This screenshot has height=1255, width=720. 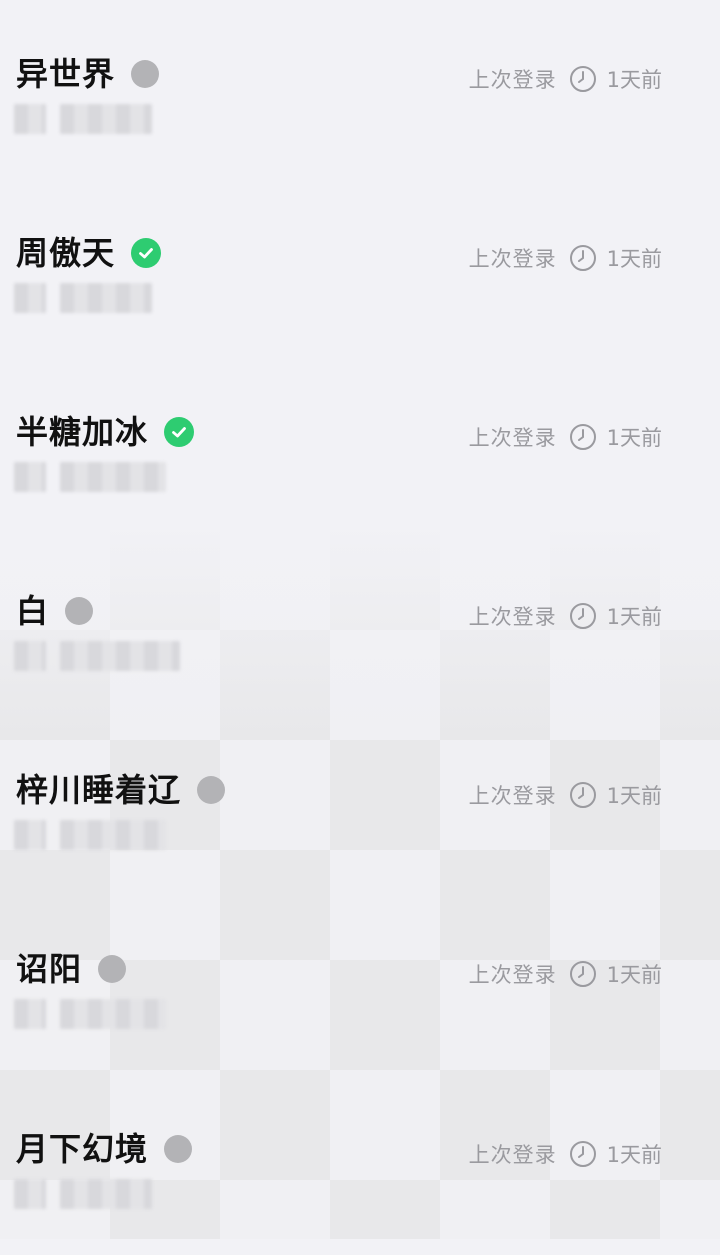 What do you see at coordinates (82, 1149) in the screenshot?
I see `user-name: 月下幻境` at bounding box center [82, 1149].